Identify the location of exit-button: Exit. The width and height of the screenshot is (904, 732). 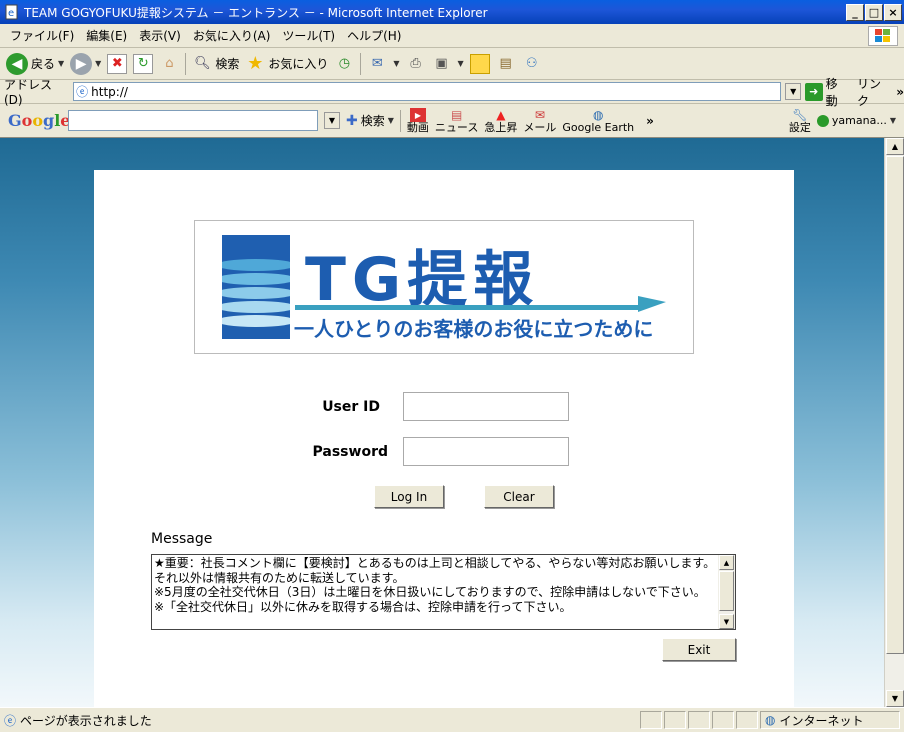
(699, 649).